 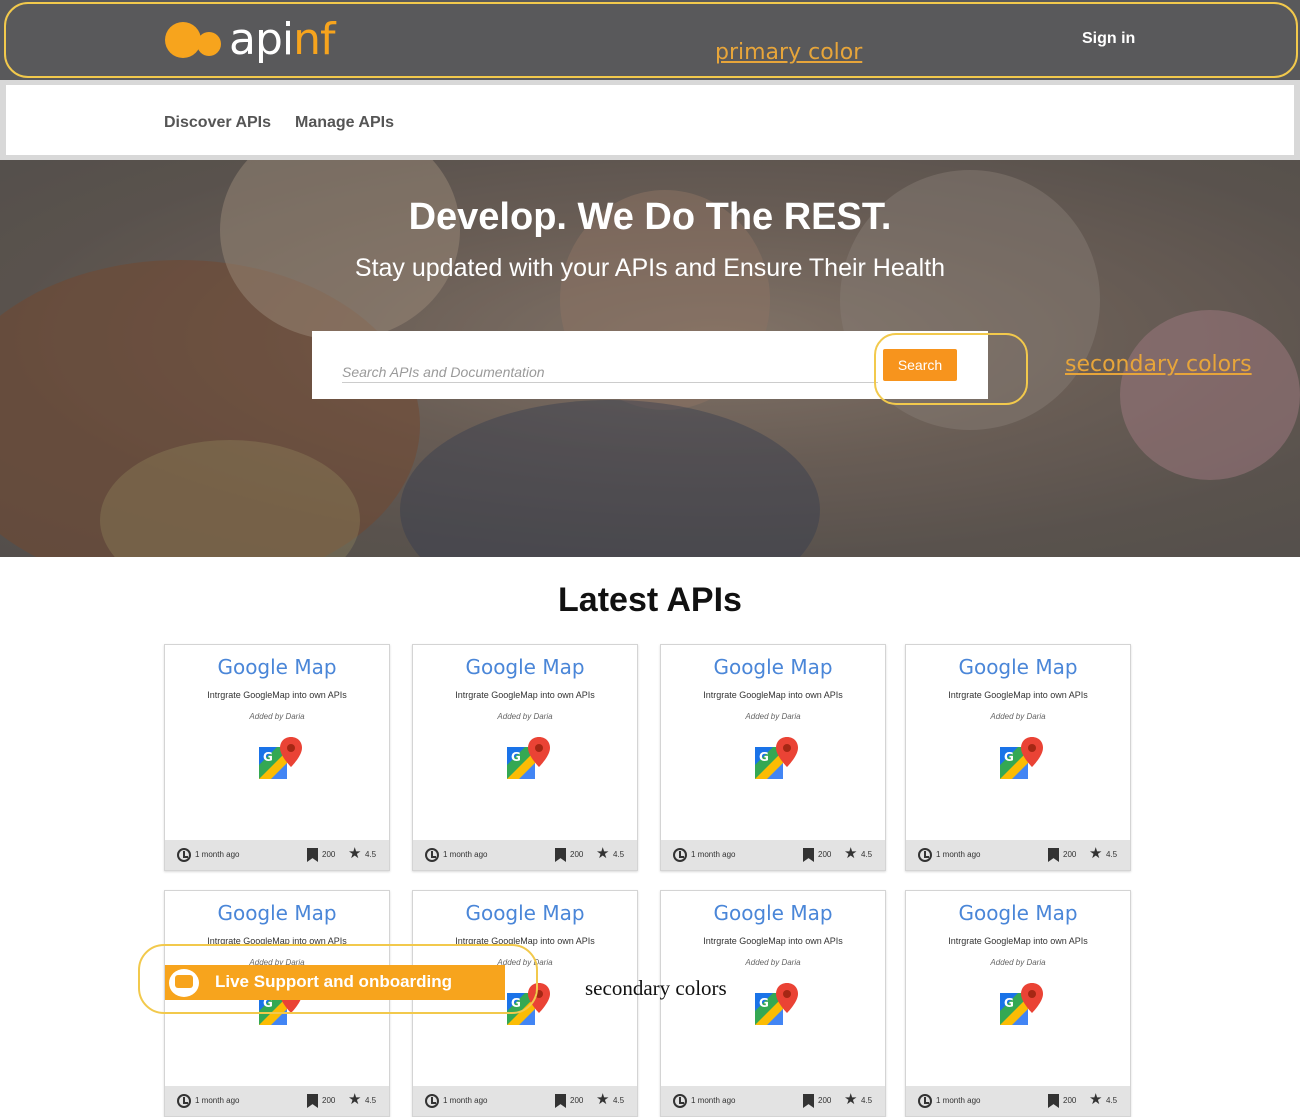 I want to click on search-input, so click(x=610, y=372).